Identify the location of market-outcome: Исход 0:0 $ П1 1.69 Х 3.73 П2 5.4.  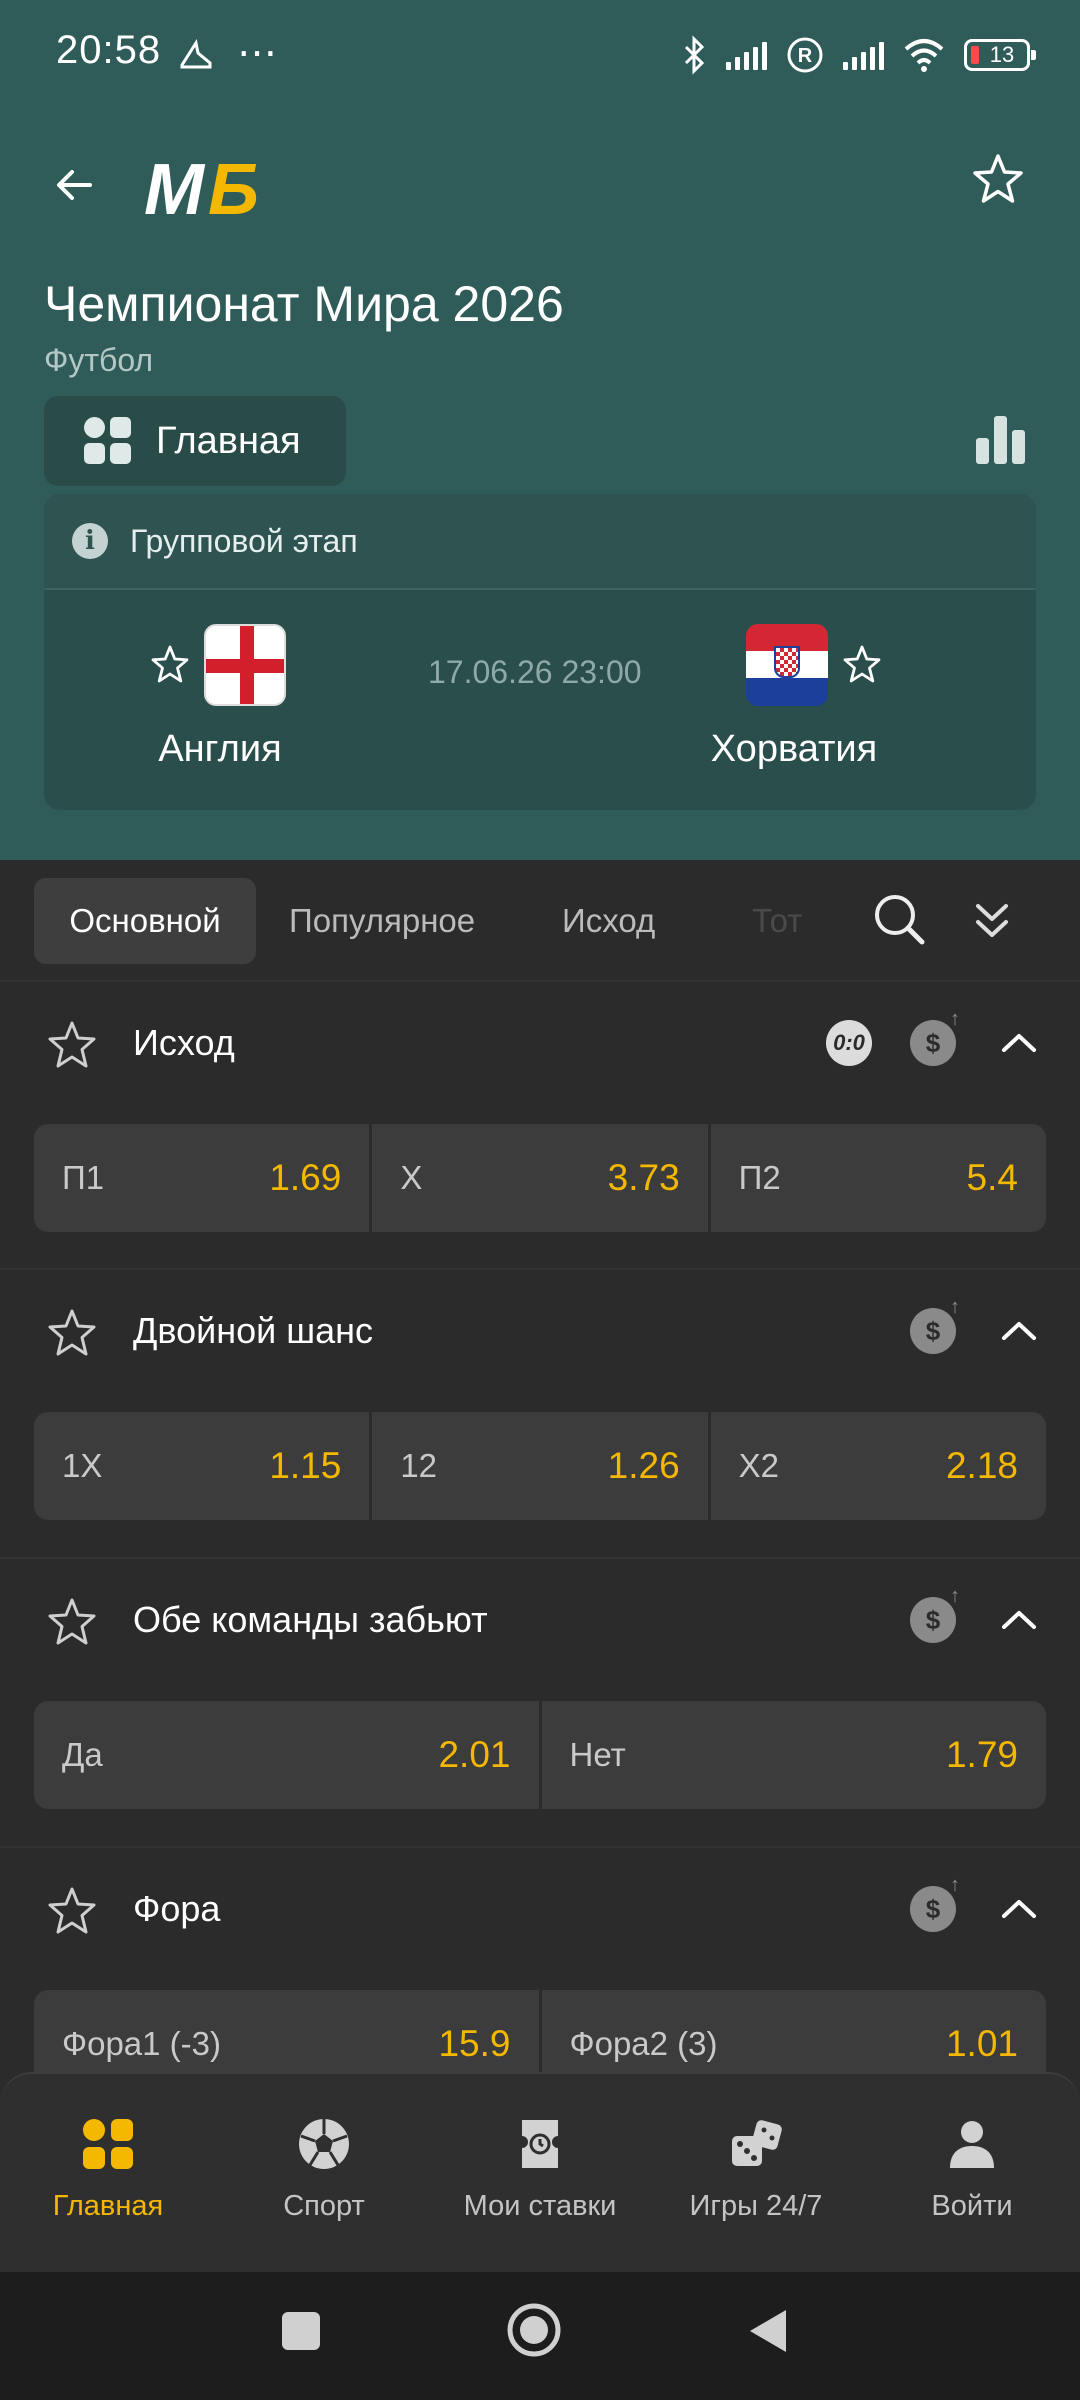
(540, 1124).